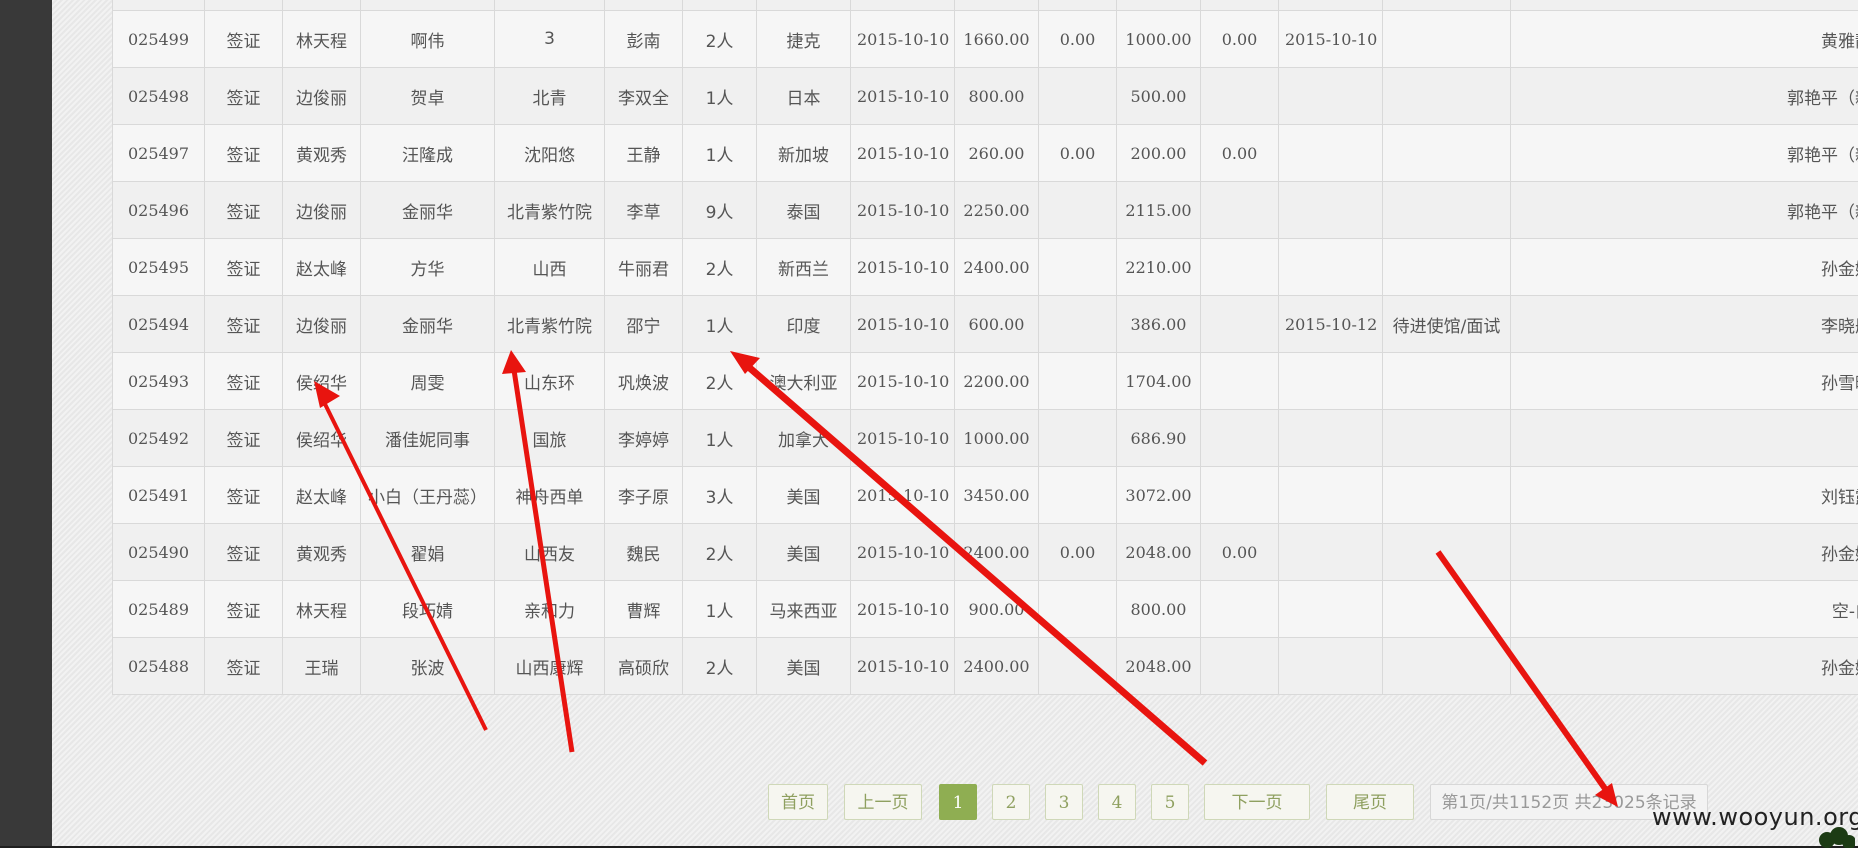 The height and width of the screenshot is (848, 1858). What do you see at coordinates (644, 96) in the screenshot?
I see `table-cell: 李双全` at bounding box center [644, 96].